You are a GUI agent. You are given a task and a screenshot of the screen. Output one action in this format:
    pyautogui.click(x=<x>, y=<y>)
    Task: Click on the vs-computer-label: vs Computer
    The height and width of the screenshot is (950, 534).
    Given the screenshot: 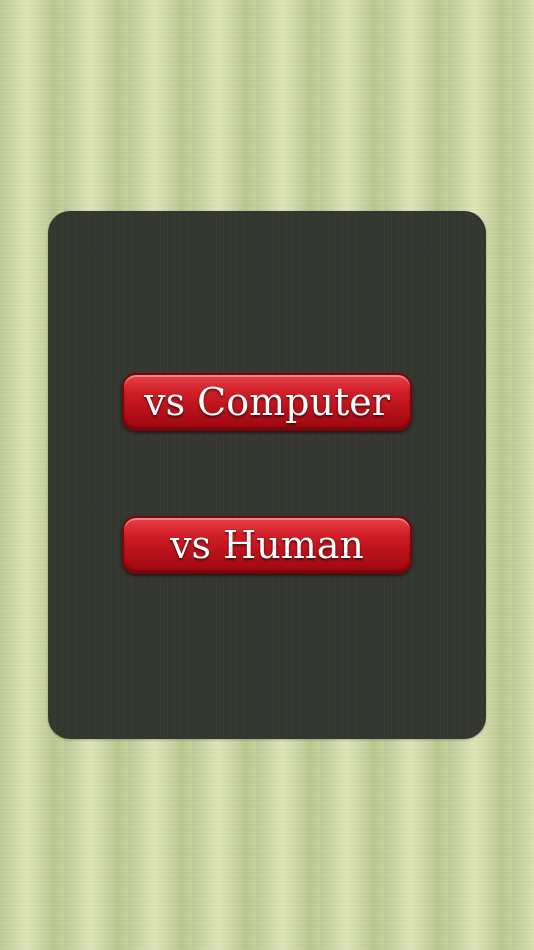 What is the action you would take?
    pyautogui.click(x=267, y=402)
    